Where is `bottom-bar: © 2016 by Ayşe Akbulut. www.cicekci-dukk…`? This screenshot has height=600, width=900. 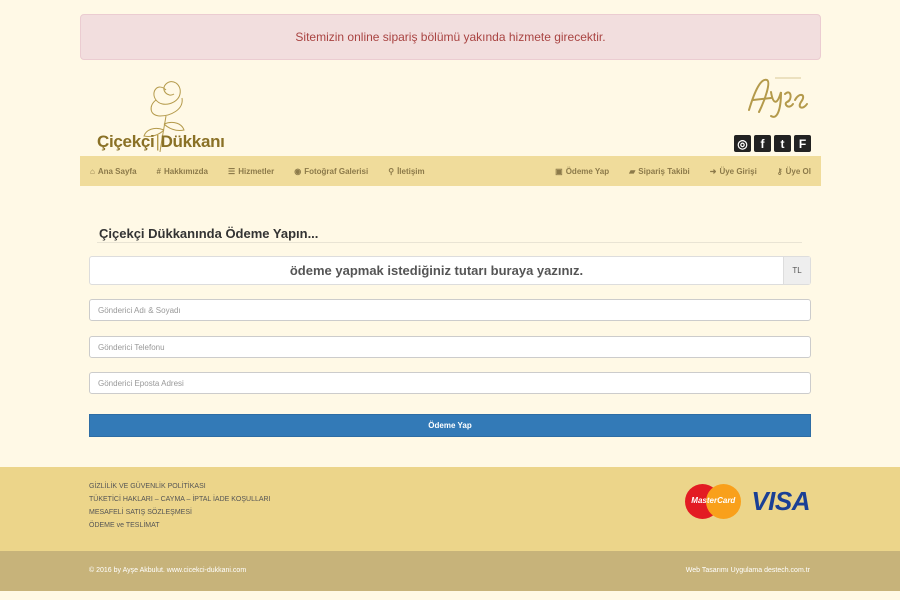 bottom-bar: © 2016 by Ayşe Akbulut. www.cicekci-dukk… is located at coordinates (450, 571).